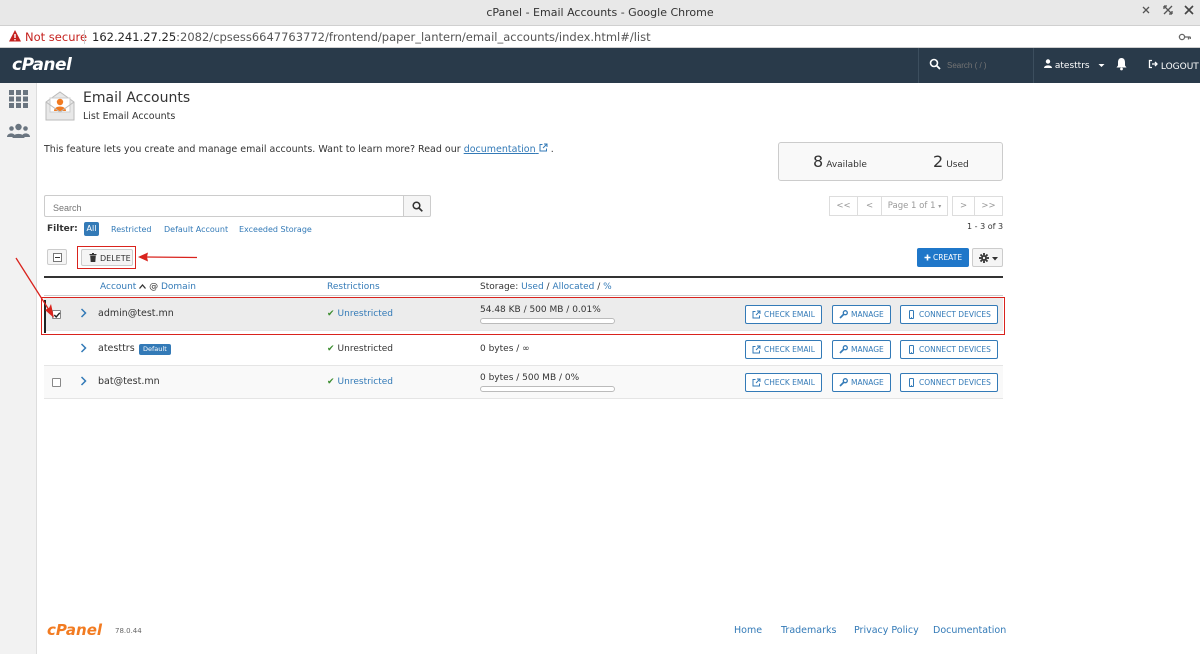 The image size is (1200, 654). I want to click on cpanel-header: cPanel atesttrs LOGOUT, so click(600, 65).